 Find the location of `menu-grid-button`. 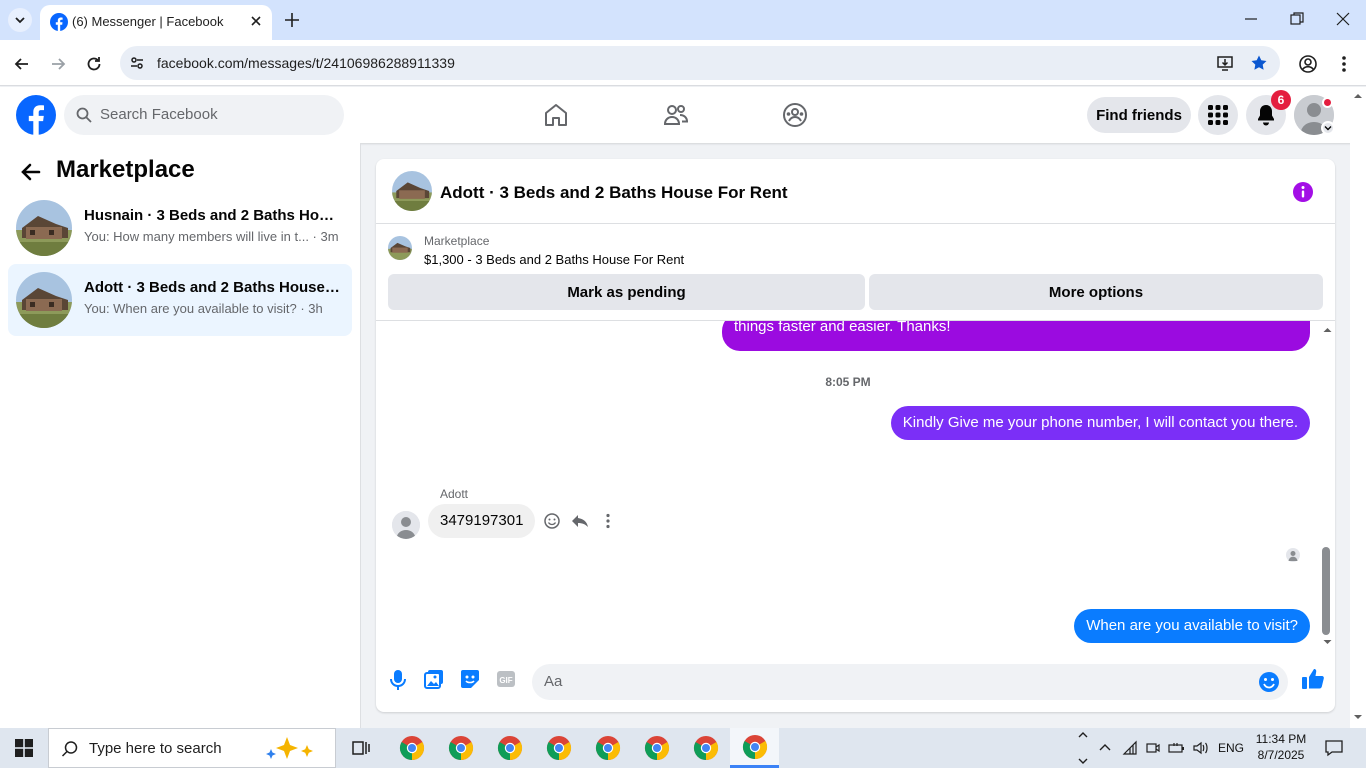

menu-grid-button is located at coordinates (1218, 115).